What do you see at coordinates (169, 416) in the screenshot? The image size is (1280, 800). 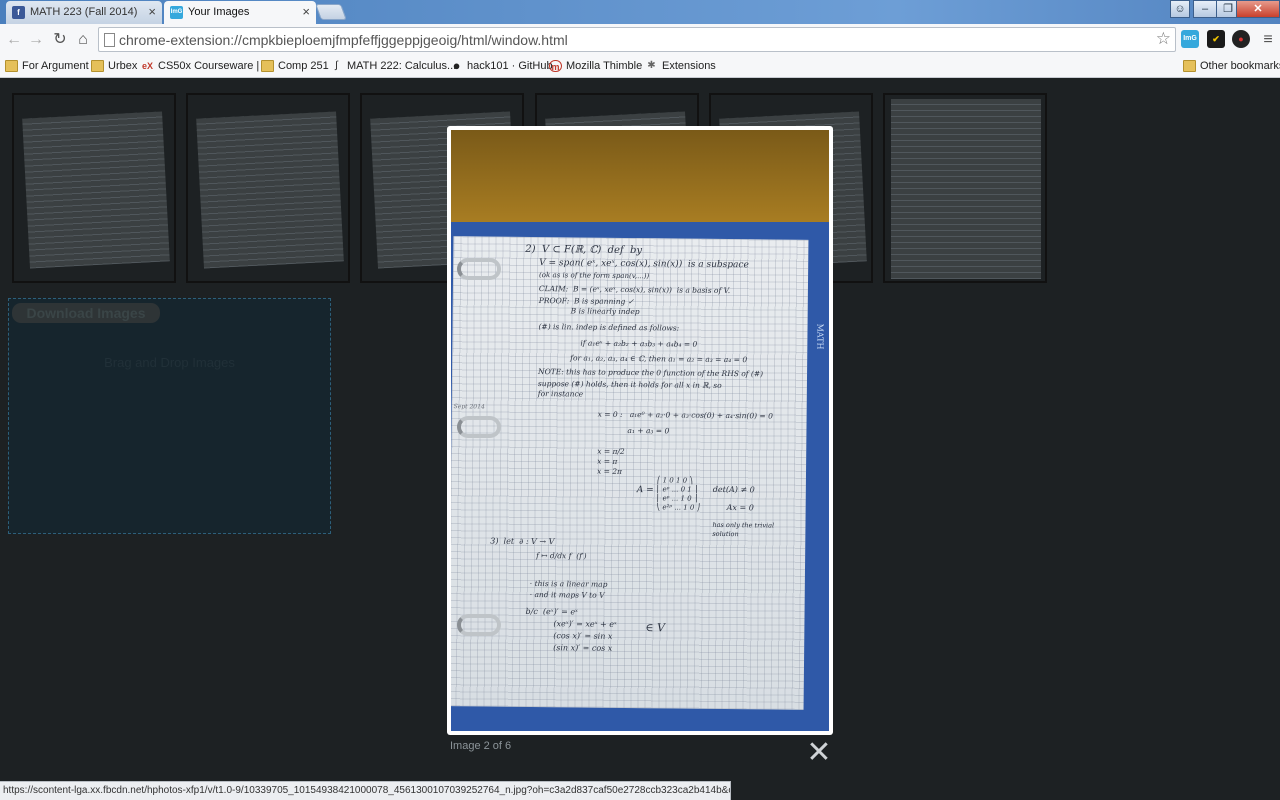 I see `drop-zone: Download Images Brag and Drop Images` at bounding box center [169, 416].